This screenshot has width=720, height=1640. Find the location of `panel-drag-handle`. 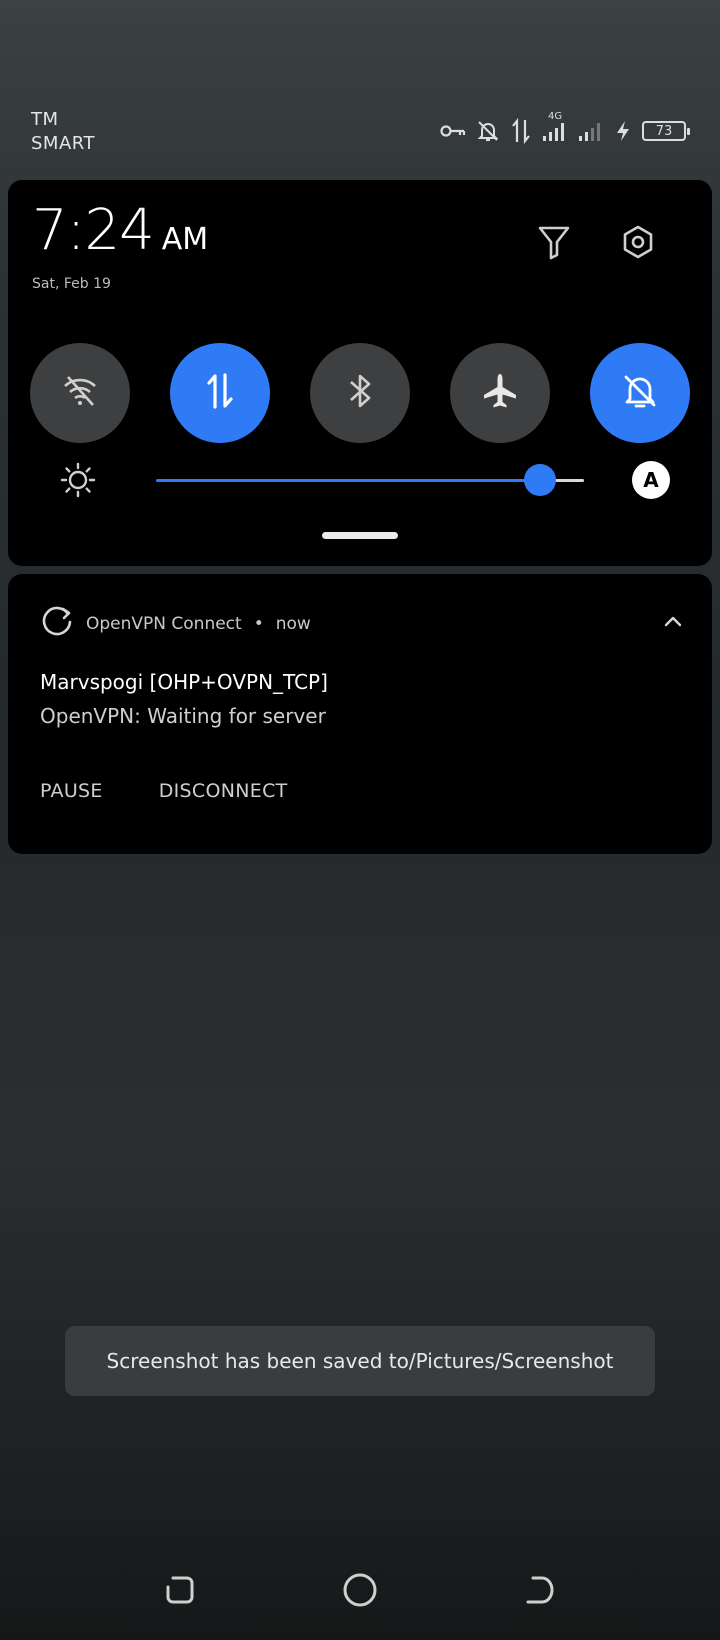

panel-drag-handle is located at coordinates (360, 535).